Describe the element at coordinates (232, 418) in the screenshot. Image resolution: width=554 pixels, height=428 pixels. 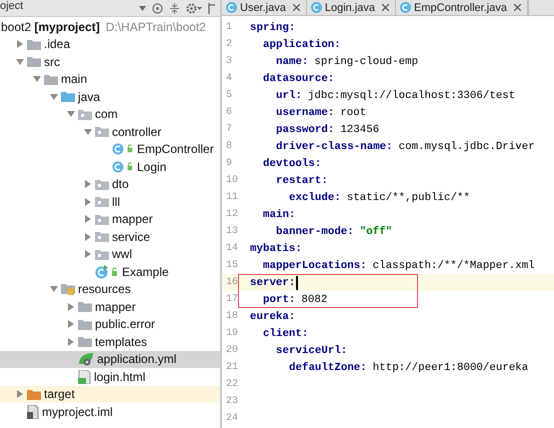
I see `line-number: 24` at that location.